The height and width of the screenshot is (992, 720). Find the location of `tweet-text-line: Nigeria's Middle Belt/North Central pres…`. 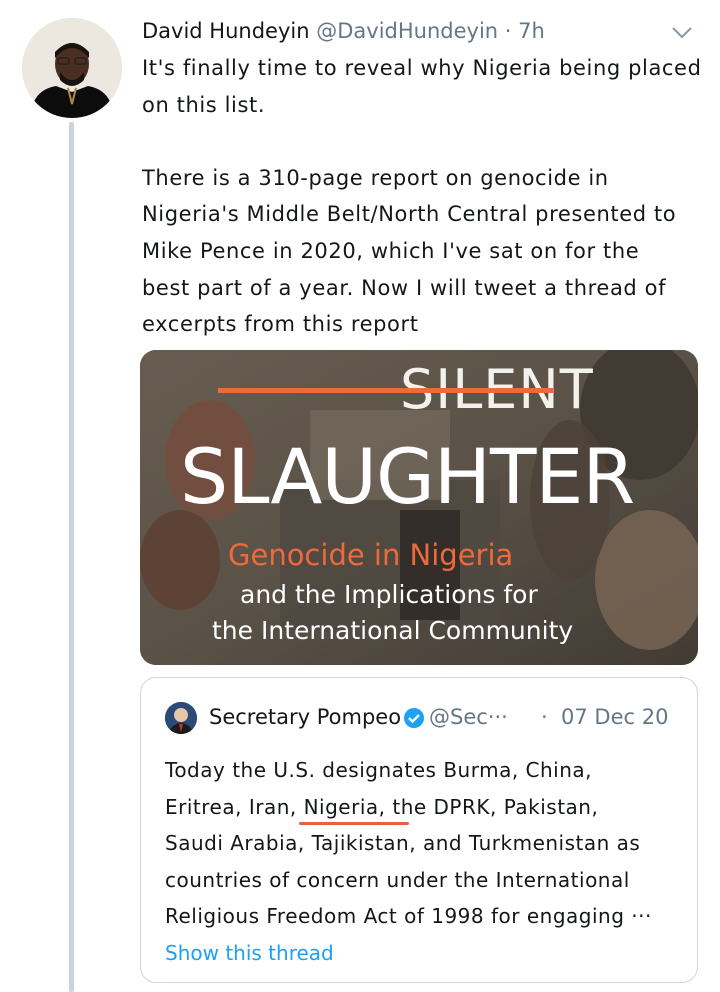

tweet-text-line: Nigeria's Middle Belt/North Central pres… is located at coordinates (409, 214).